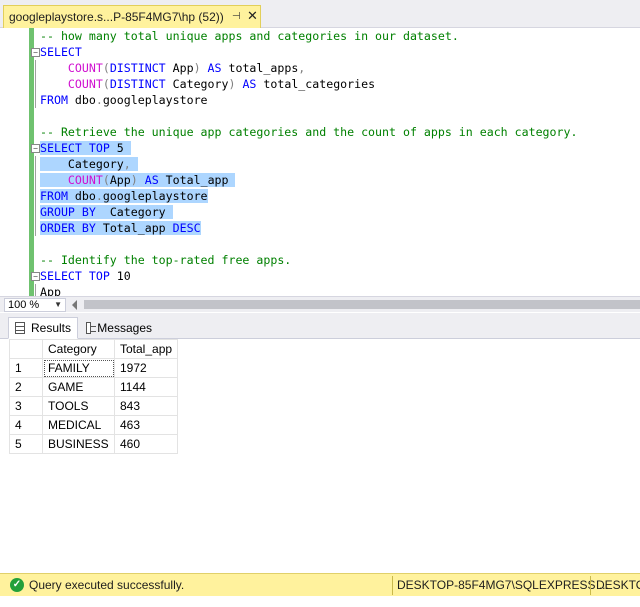  What do you see at coordinates (26, 444) in the screenshot?
I see `row-number: 5` at bounding box center [26, 444].